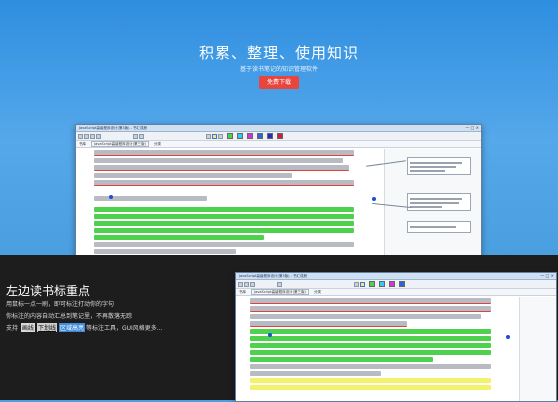 The height and width of the screenshot is (402, 558). Describe the element at coordinates (13, 328) in the screenshot. I see `feature-line-prefix: 支持` at that location.